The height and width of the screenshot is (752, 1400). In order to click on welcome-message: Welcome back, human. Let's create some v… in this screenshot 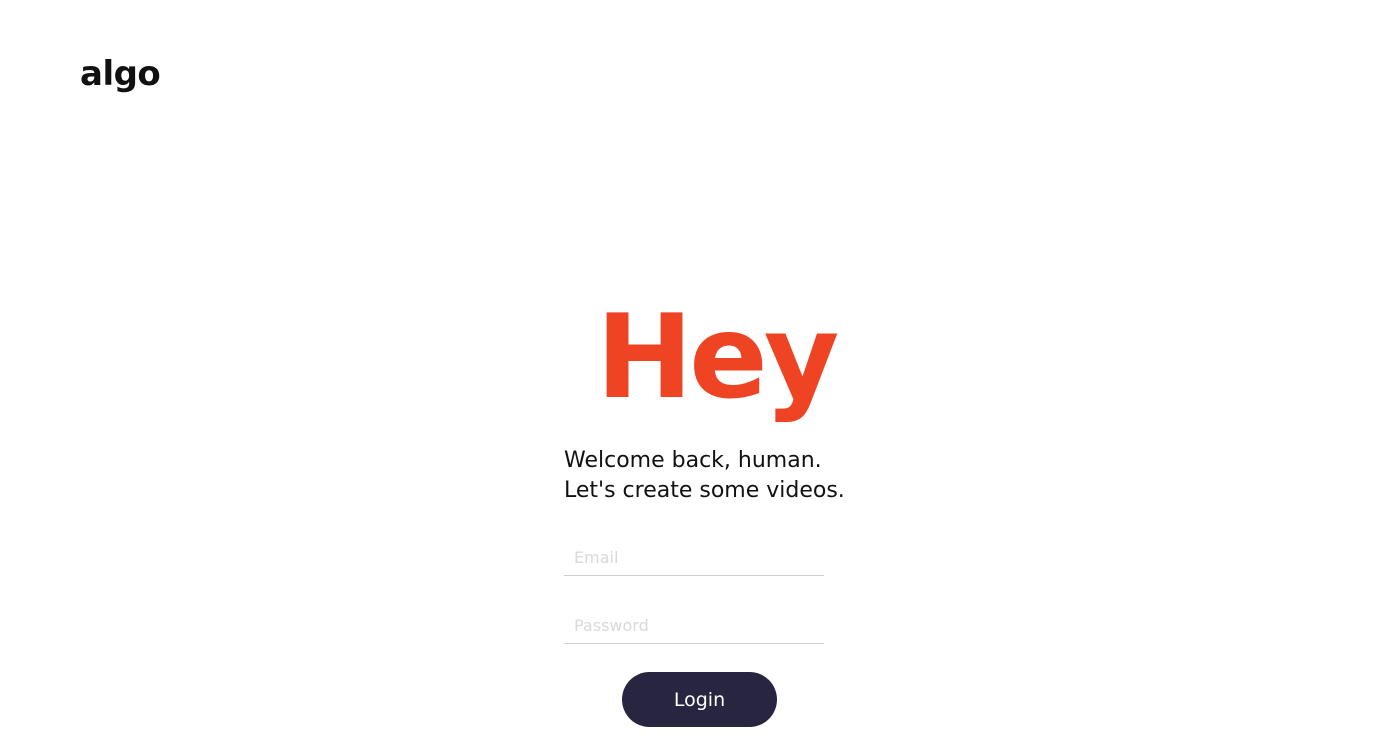, I will do `click(714, 476)`.